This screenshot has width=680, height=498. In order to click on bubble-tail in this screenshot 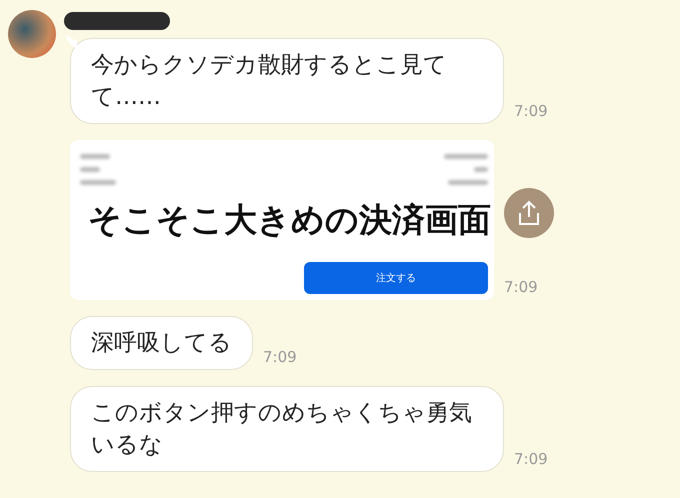, I will do `click(70, 43)`.